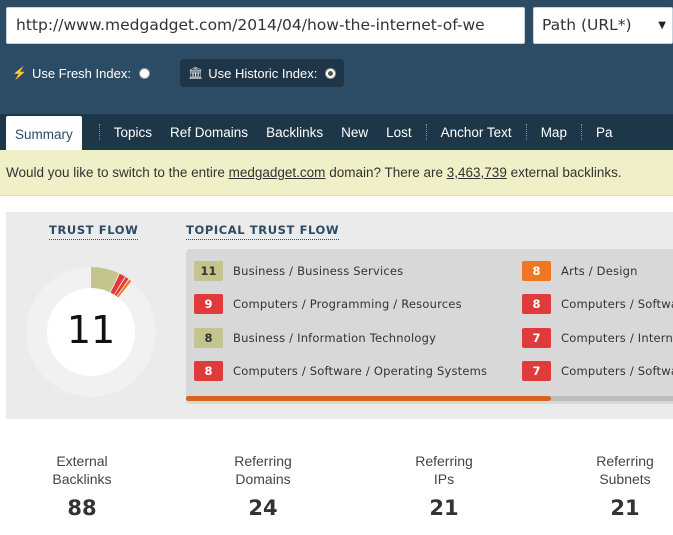  Describe the element at coordinates (360, 371) in the screenshot. I see `topic-label: Computers / Software / Operating Systems` at that location.